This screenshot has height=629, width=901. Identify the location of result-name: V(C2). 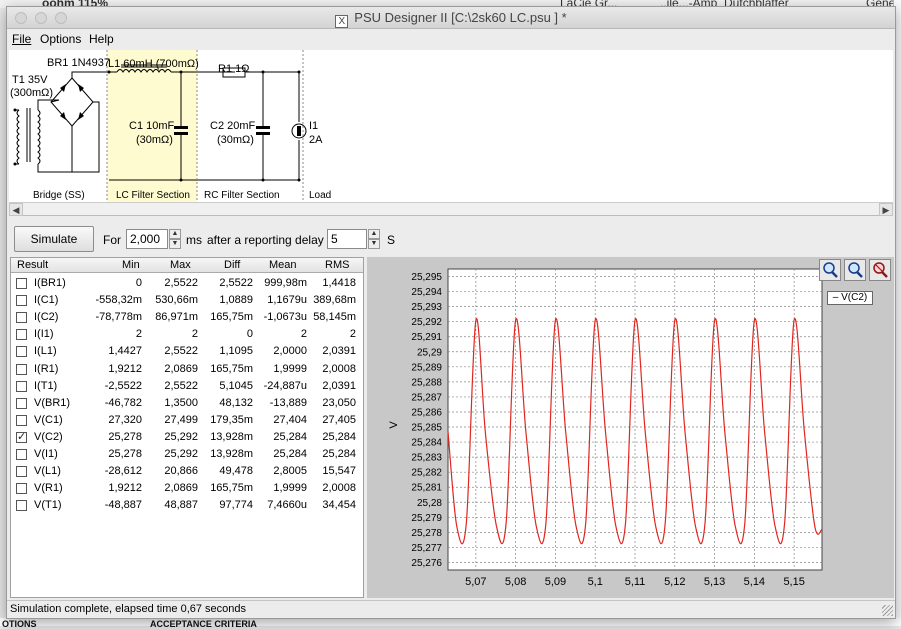
(48, 436).